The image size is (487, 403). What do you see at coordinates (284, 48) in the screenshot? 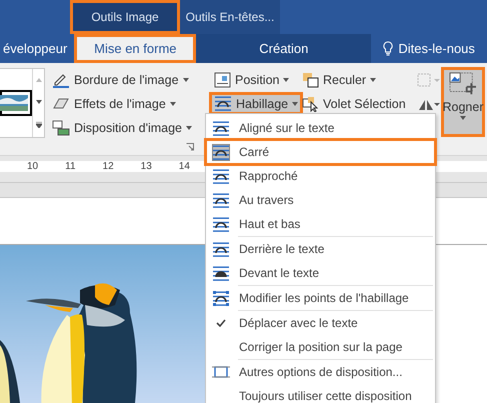
I see `ribbon-tab: Création` at bounding box center [284, 48].